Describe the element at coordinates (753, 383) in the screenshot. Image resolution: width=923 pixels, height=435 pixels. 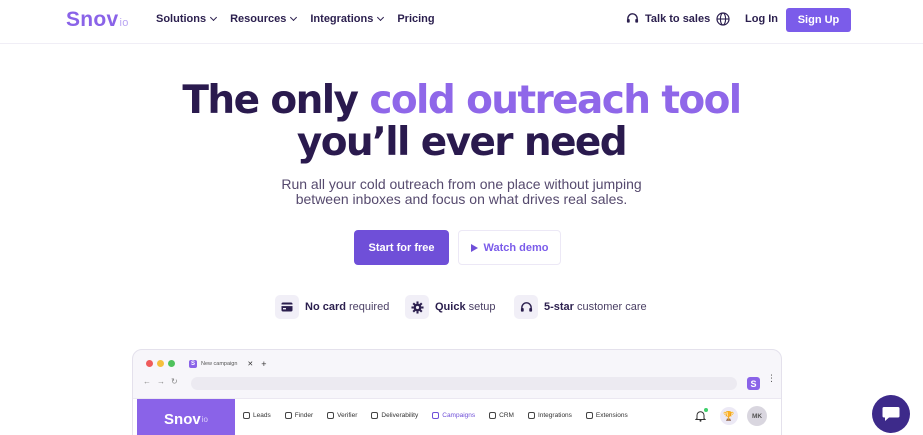
I see `snov-extension-icon: S` at that location.